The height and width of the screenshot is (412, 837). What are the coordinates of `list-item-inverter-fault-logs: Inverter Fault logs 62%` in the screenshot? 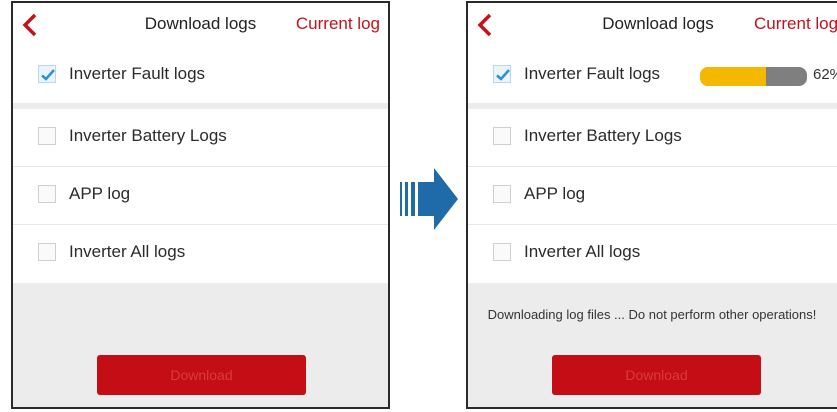 It's located at (652, 75).